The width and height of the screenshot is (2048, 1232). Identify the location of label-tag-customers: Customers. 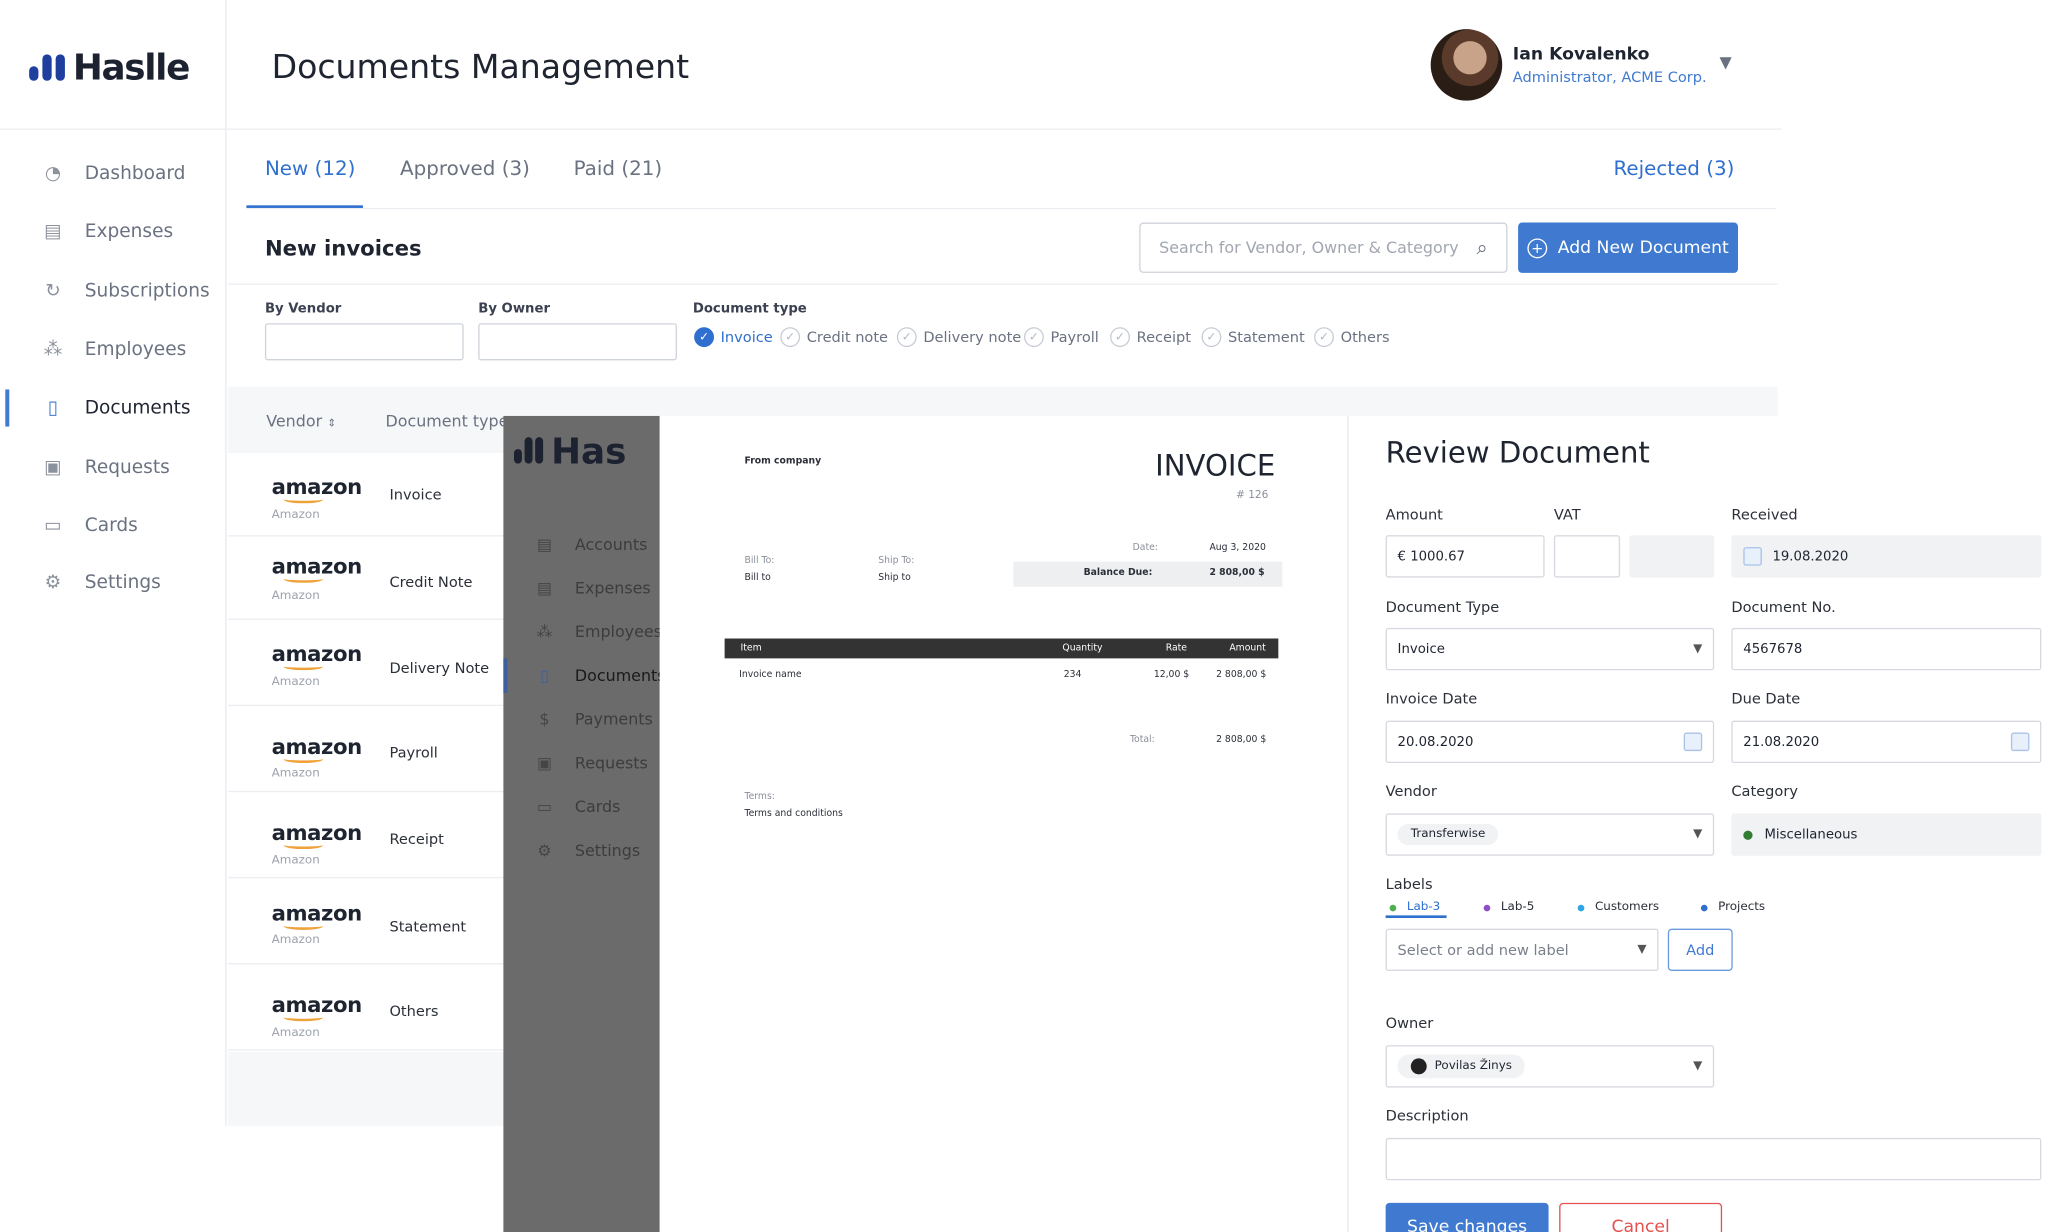
(1618, 907).